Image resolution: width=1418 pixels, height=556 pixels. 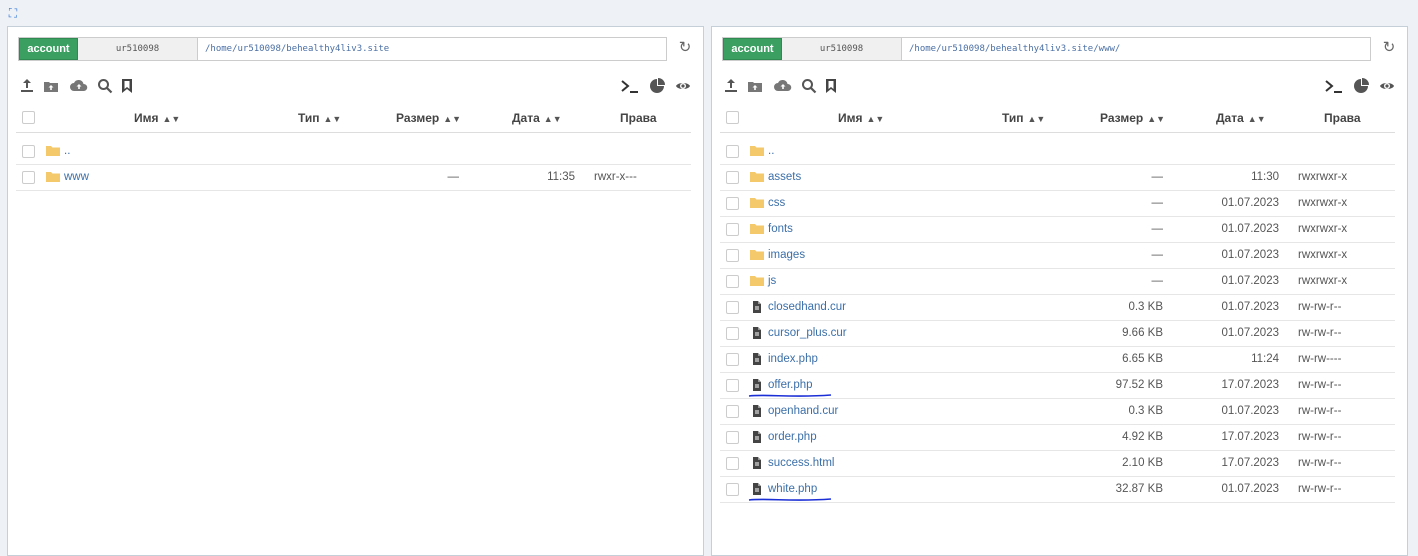 I want to click on item-name-link: www, so click(x=76, y=177).